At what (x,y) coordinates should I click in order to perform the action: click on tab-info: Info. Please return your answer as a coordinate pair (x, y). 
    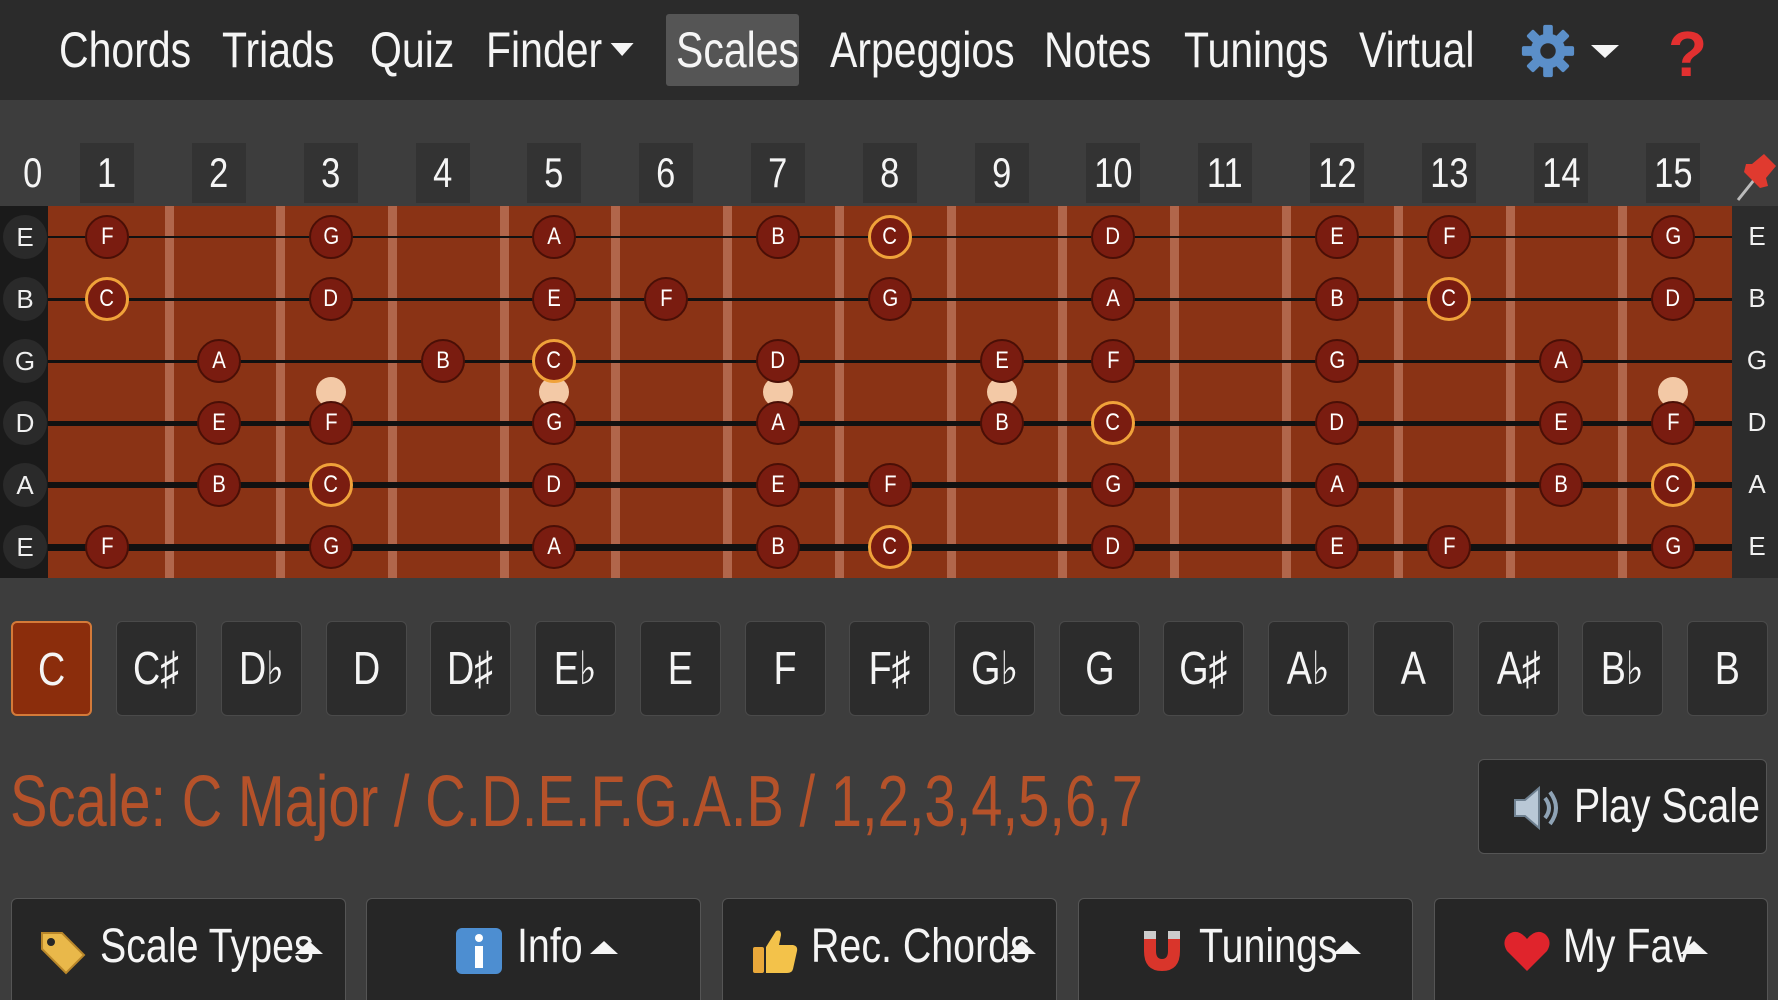
    Looking at the image, I should click on (533, 949).